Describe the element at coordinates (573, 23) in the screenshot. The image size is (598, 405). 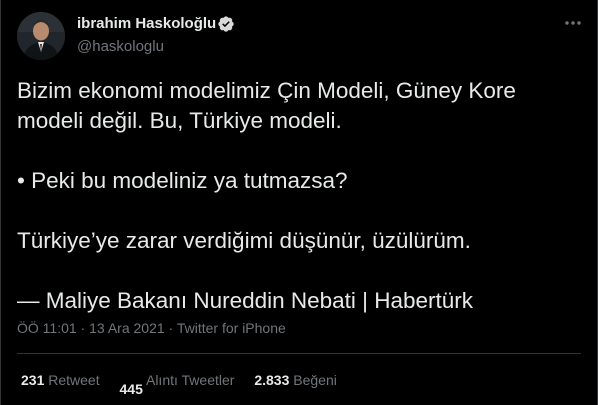
I see `more-options-icon` at that location.